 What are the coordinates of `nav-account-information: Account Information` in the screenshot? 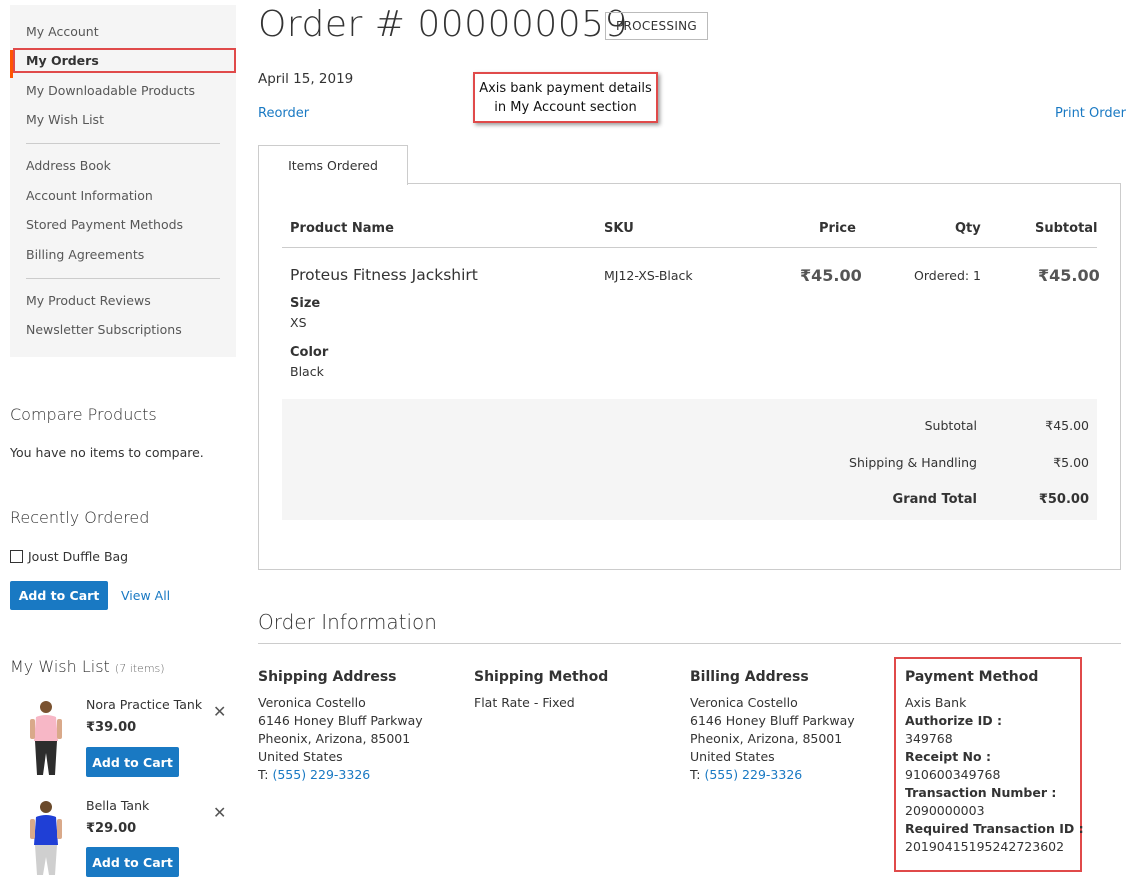 It's located at (89, 195).